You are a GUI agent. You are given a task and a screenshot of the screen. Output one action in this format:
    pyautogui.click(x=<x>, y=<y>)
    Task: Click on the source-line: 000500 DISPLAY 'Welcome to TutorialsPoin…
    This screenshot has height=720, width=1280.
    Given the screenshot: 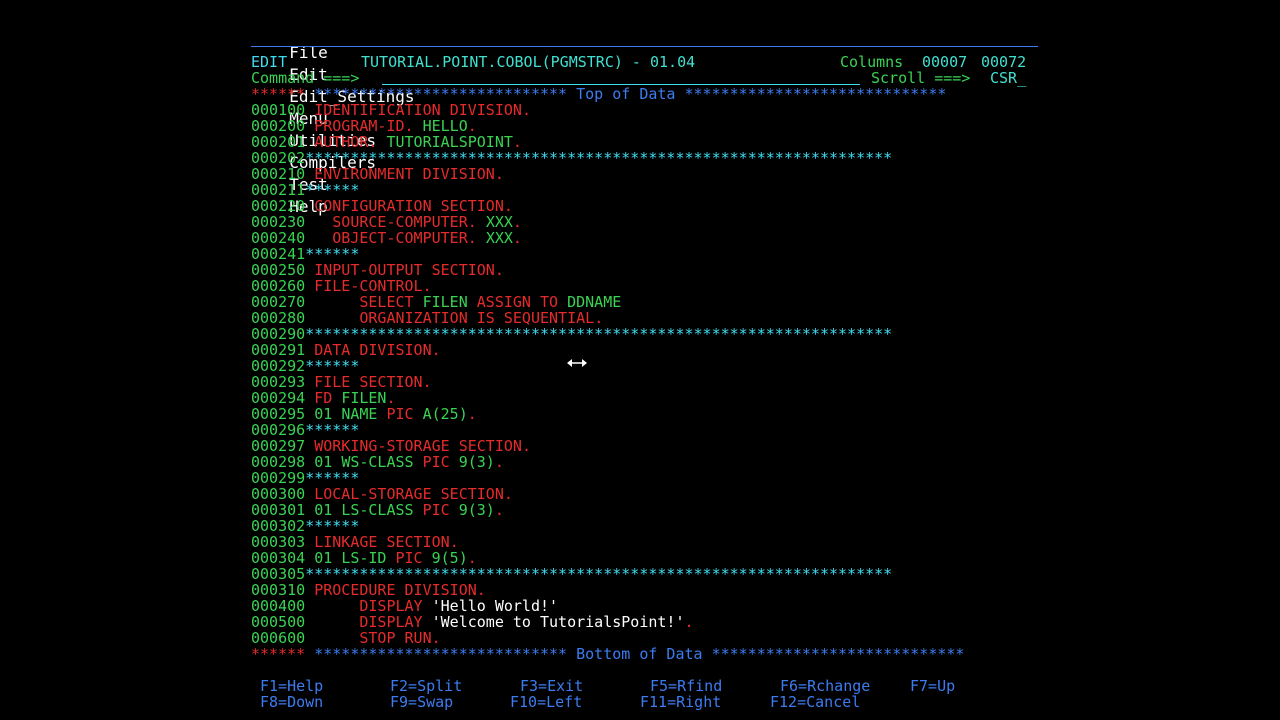 What is the action you would take?
    pyautogui.click(x=472, y=622)
    